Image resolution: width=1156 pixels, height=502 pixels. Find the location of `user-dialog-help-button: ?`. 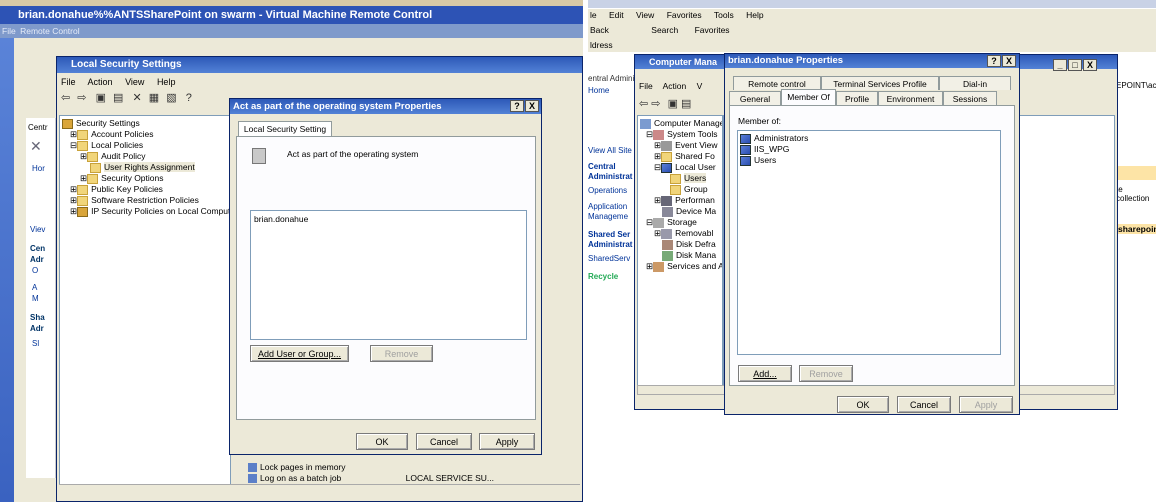

user-dialog-help-button: ? is located at coordinates (994, 61).